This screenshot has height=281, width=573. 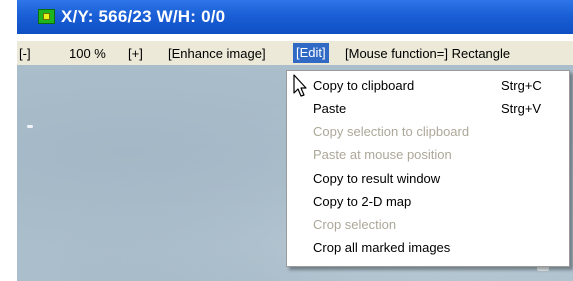 What do you see at coordinates (355, 224) in the screenshot?
I see `menu-item-label: Crop selection` at bounding box center [355, 224].